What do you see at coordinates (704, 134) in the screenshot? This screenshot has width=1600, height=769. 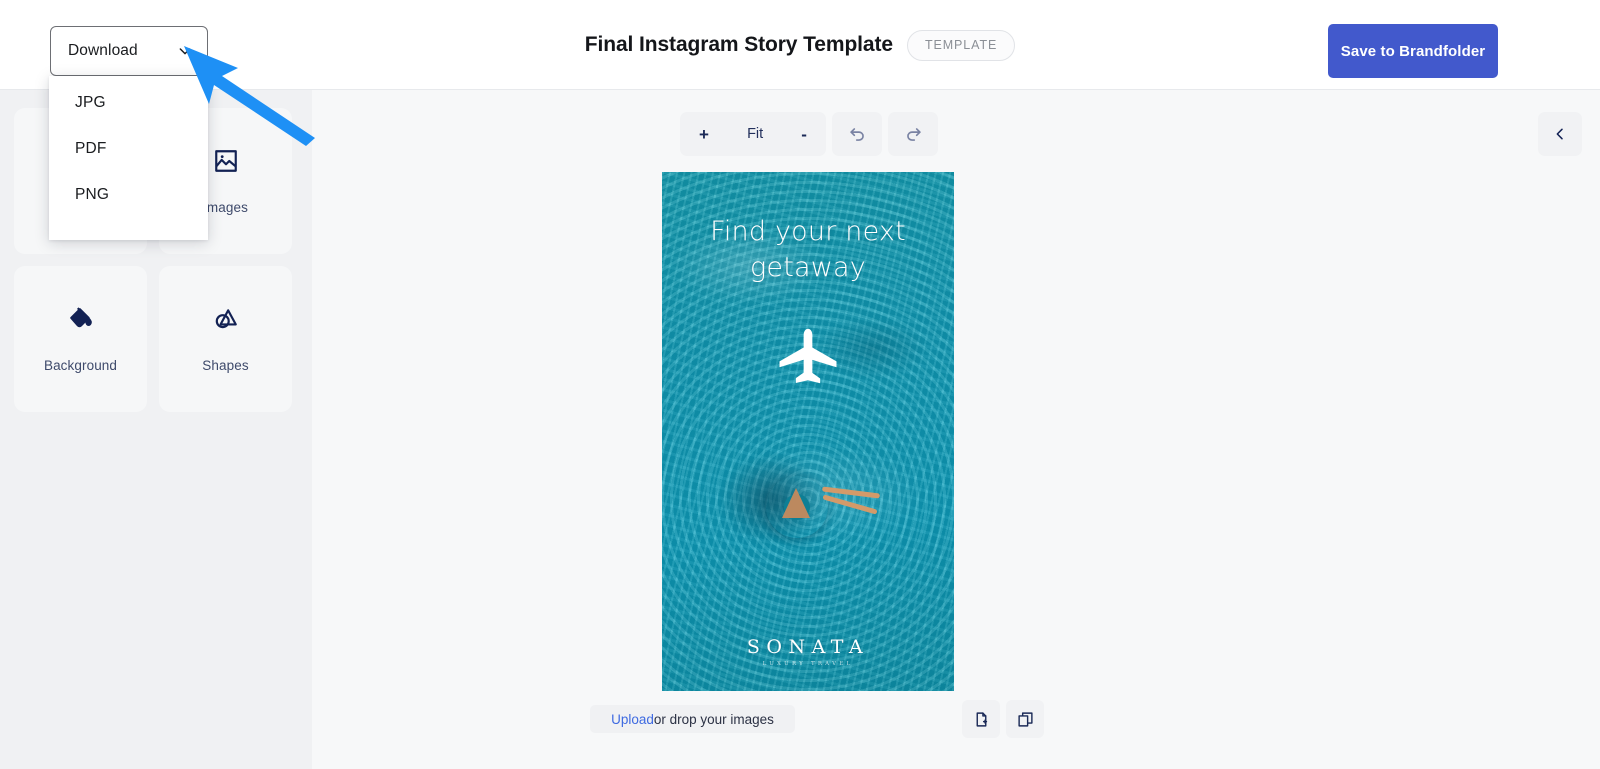 I see `zoom-in-button: +` at bounding box center [704, 134].